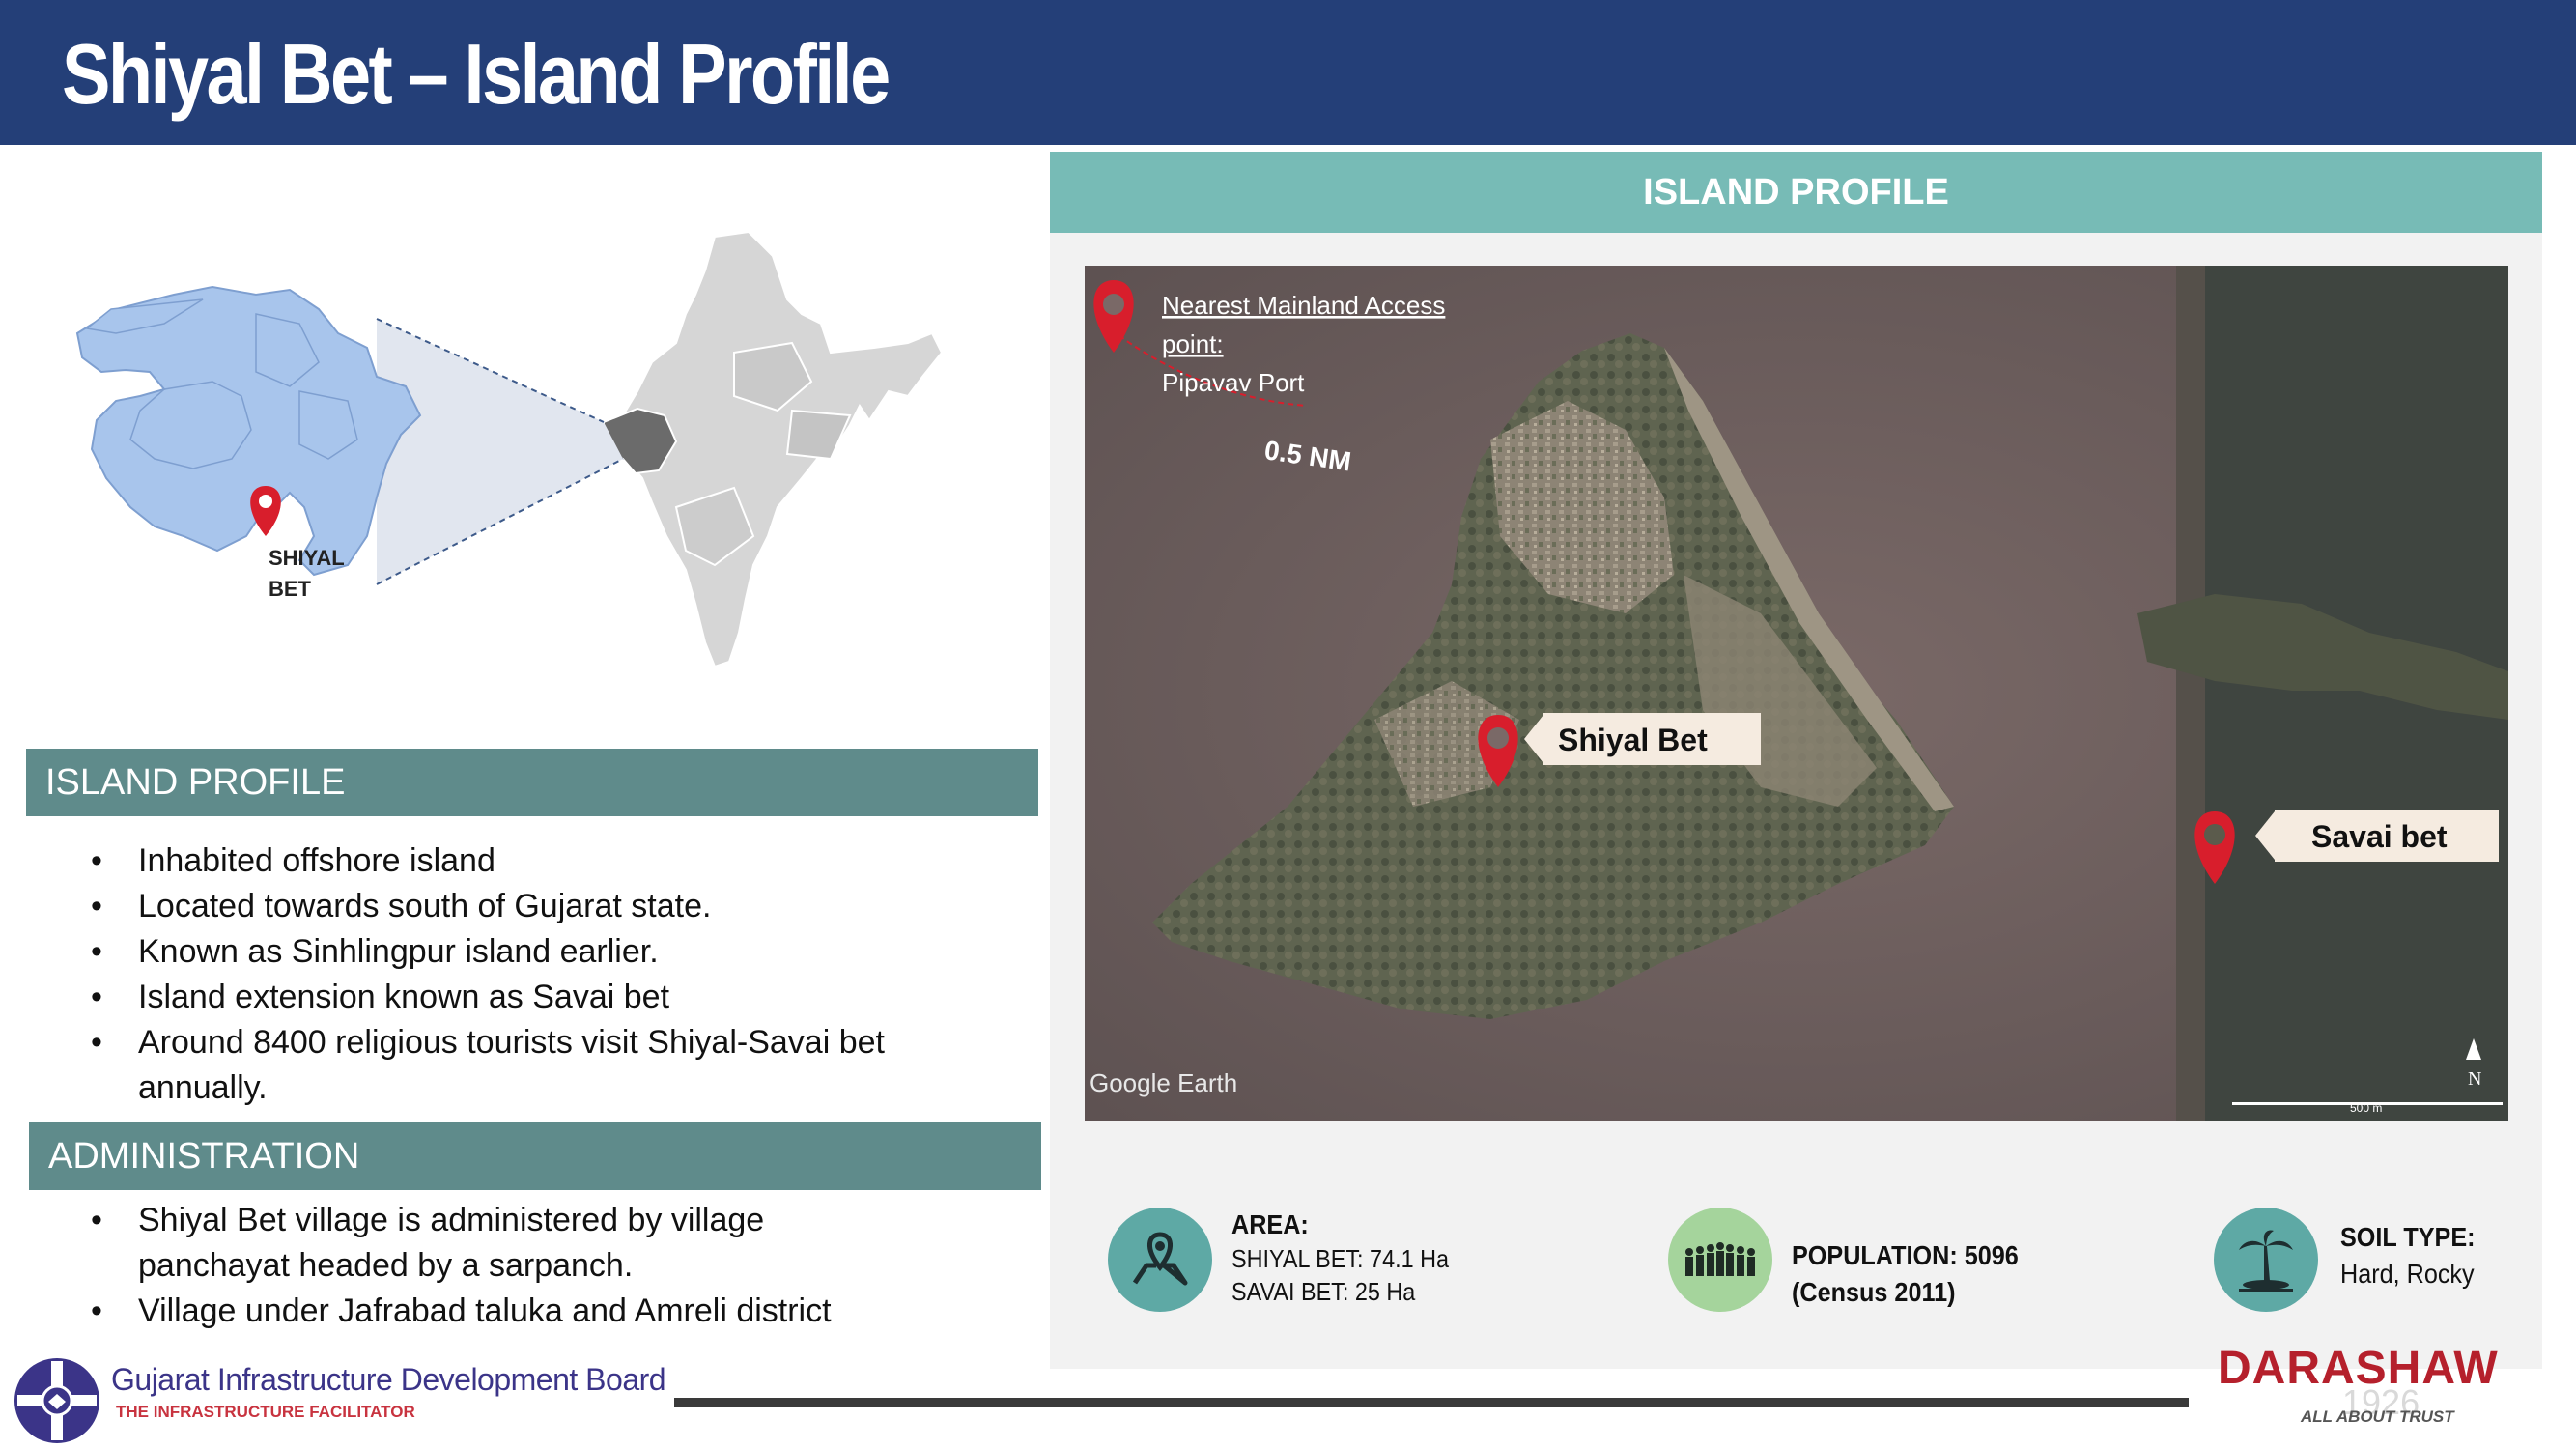 Image resolution: width=2576 pixels, height=1449 pixels. What do you see at coordinates (532, 782) in the screenshot?
I see `island-profile-header: ISLAND PROFILE` at bounding box center [532, 782].